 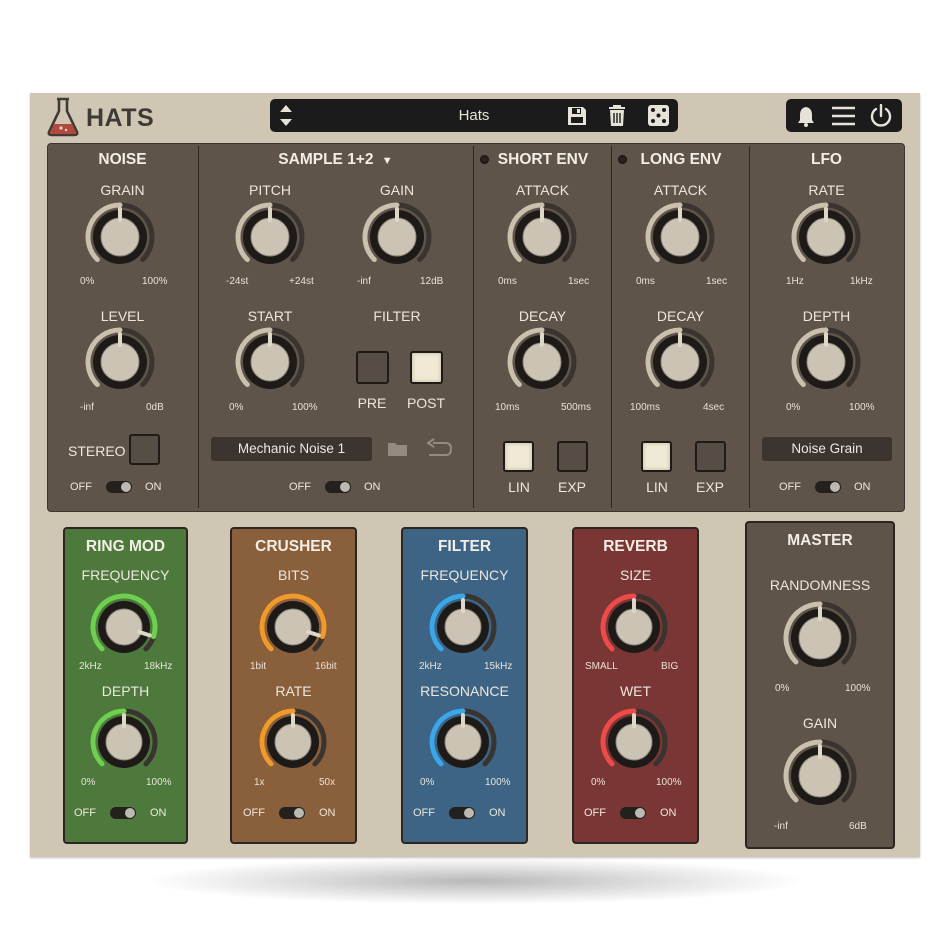 What do you see at coordinates (426, 367) in the screenshot?
I see `post-button` at bounding box center [426, 367].